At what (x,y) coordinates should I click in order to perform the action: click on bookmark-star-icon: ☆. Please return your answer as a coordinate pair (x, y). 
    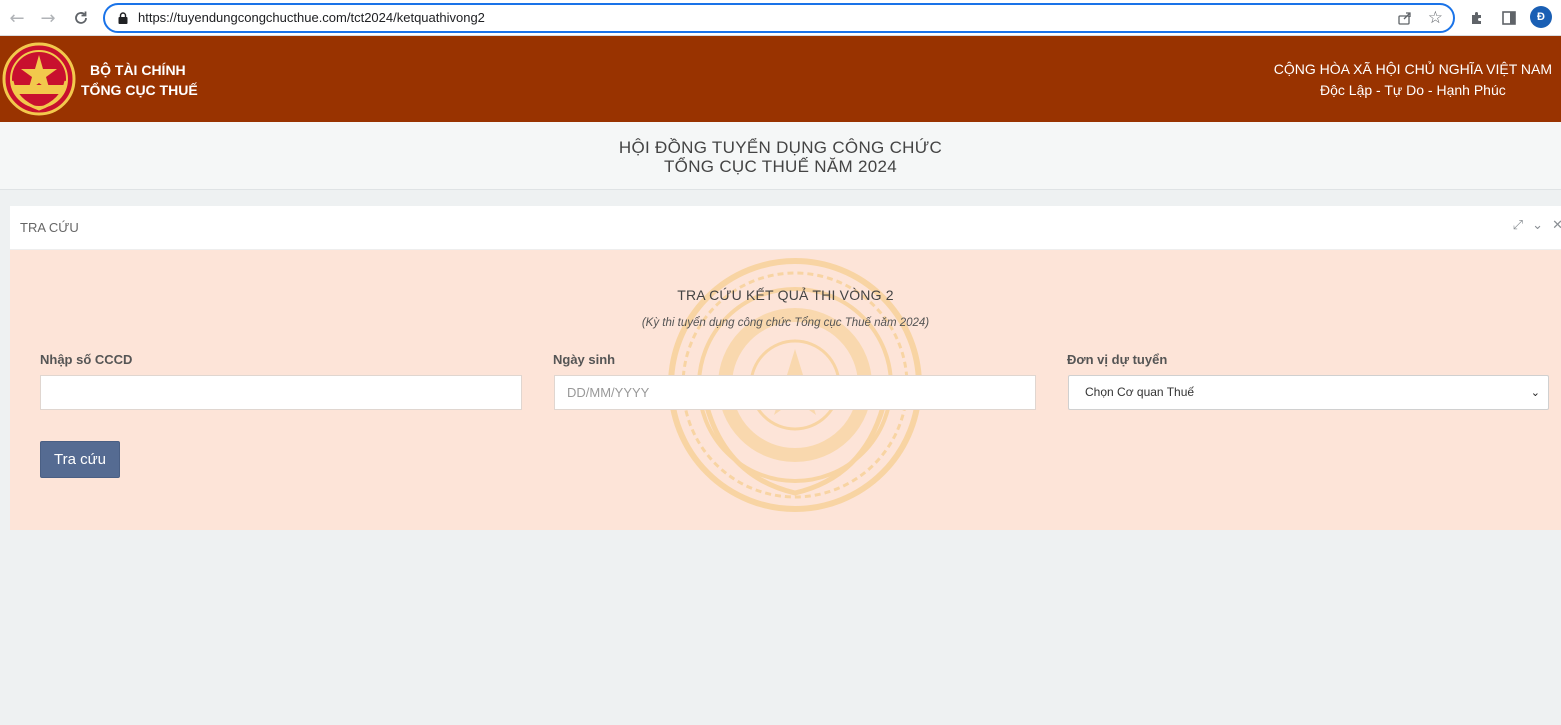
    Looking at the image, I should click on (1435, 18).